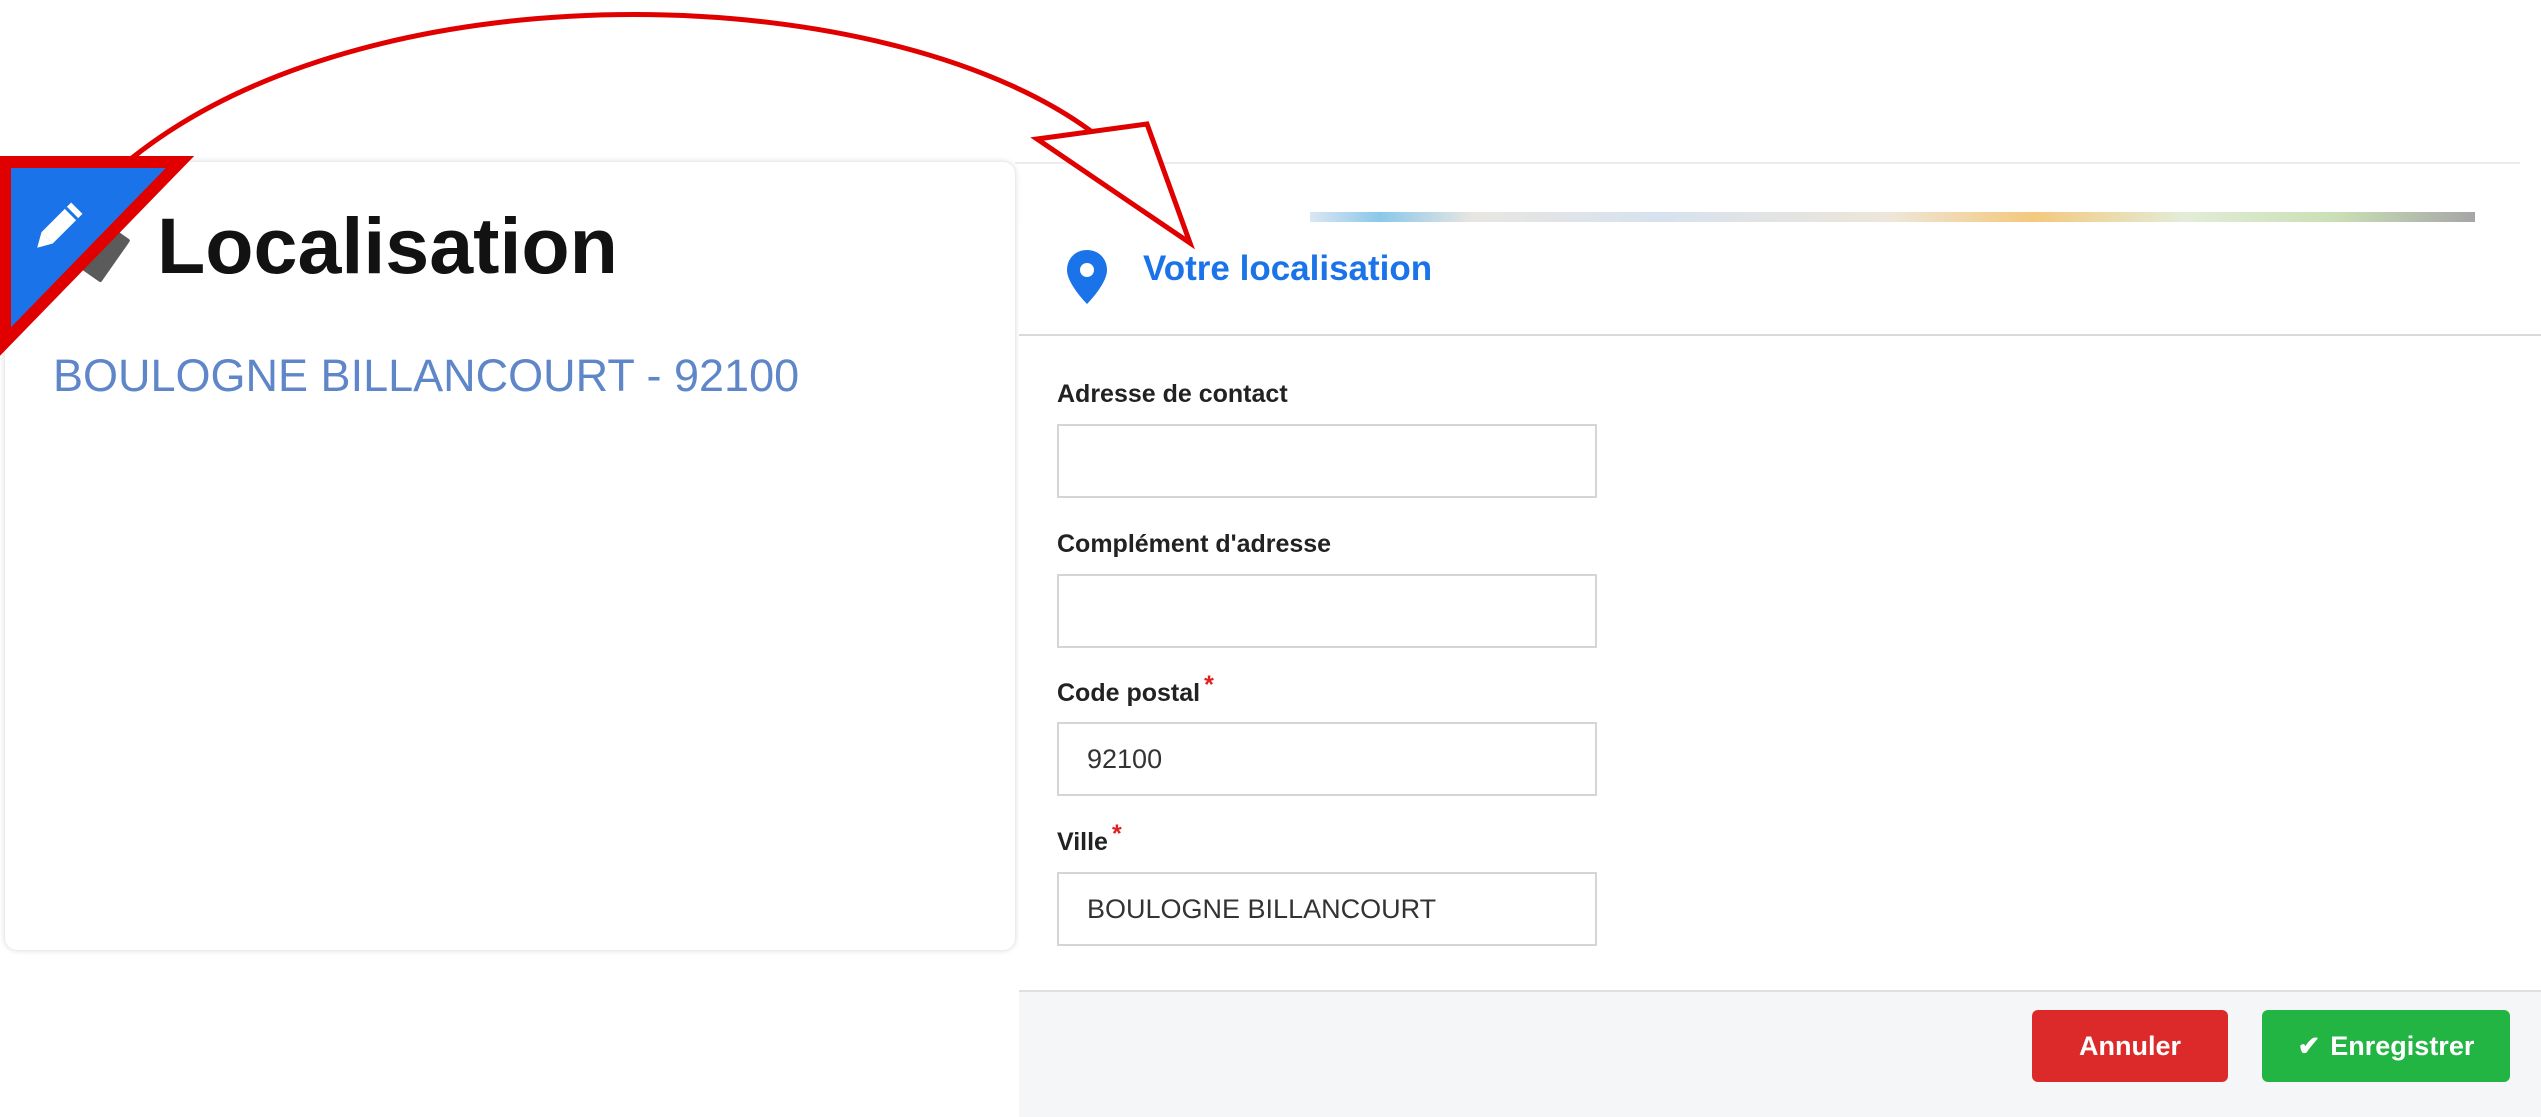  What do you see at coordinates (387, 245) in the screenshot?
I see `card-title: Localisation` at bounding box center [387, 245].